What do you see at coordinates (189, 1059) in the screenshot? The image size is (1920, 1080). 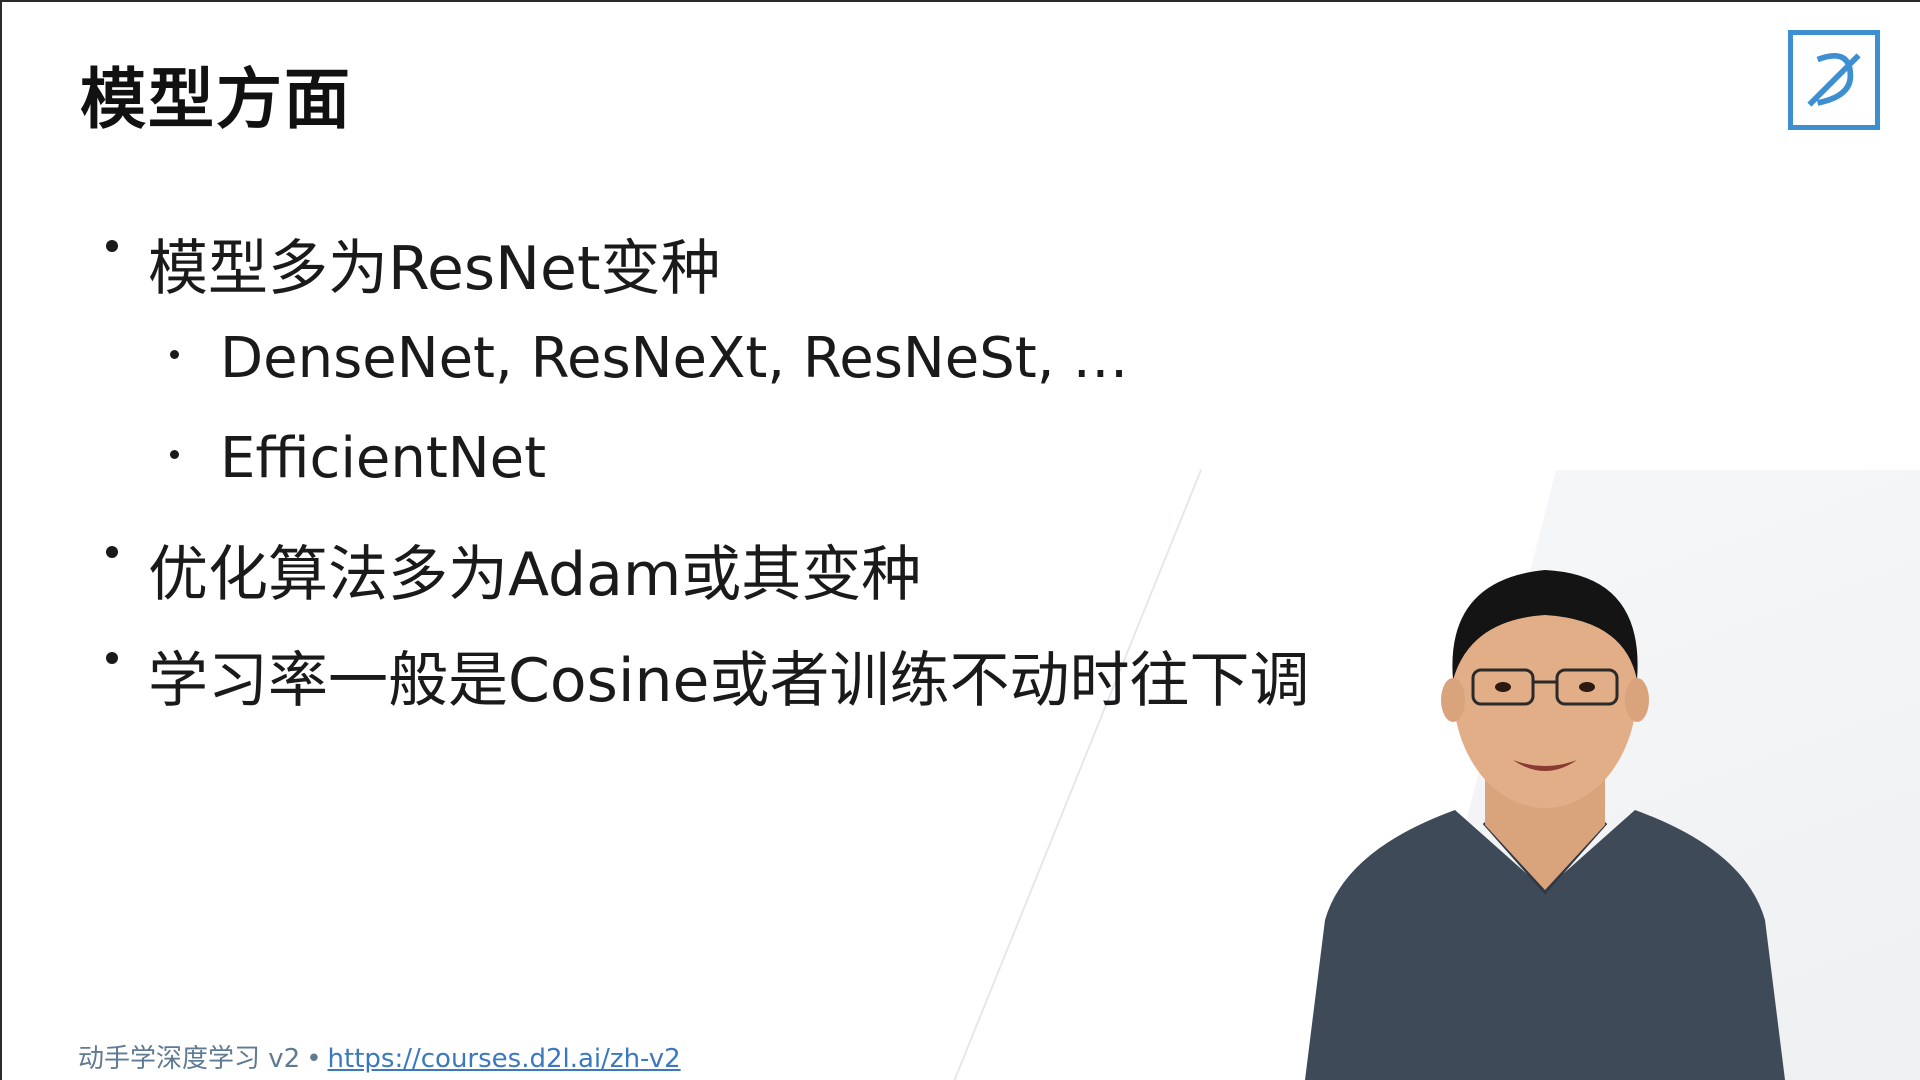 I see `footer-course-name: 动手学深度学习 v2` at bounding box center [189, 1059].